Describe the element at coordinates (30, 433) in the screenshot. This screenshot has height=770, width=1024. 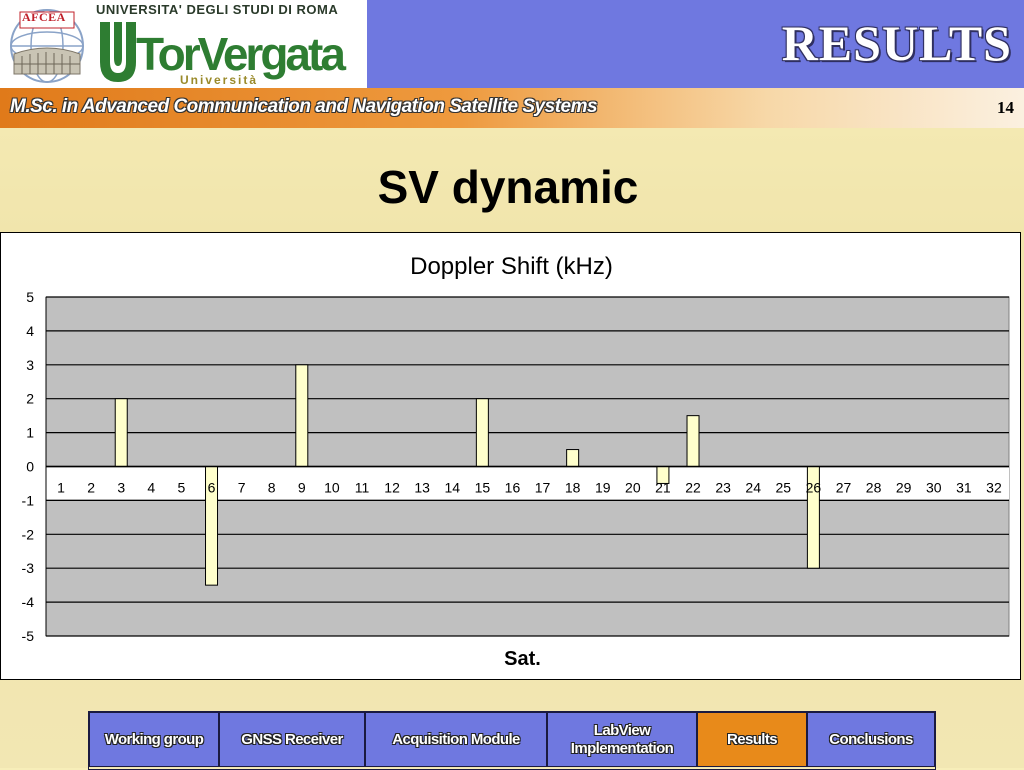
I see `y-tick-label: 1` at that location.